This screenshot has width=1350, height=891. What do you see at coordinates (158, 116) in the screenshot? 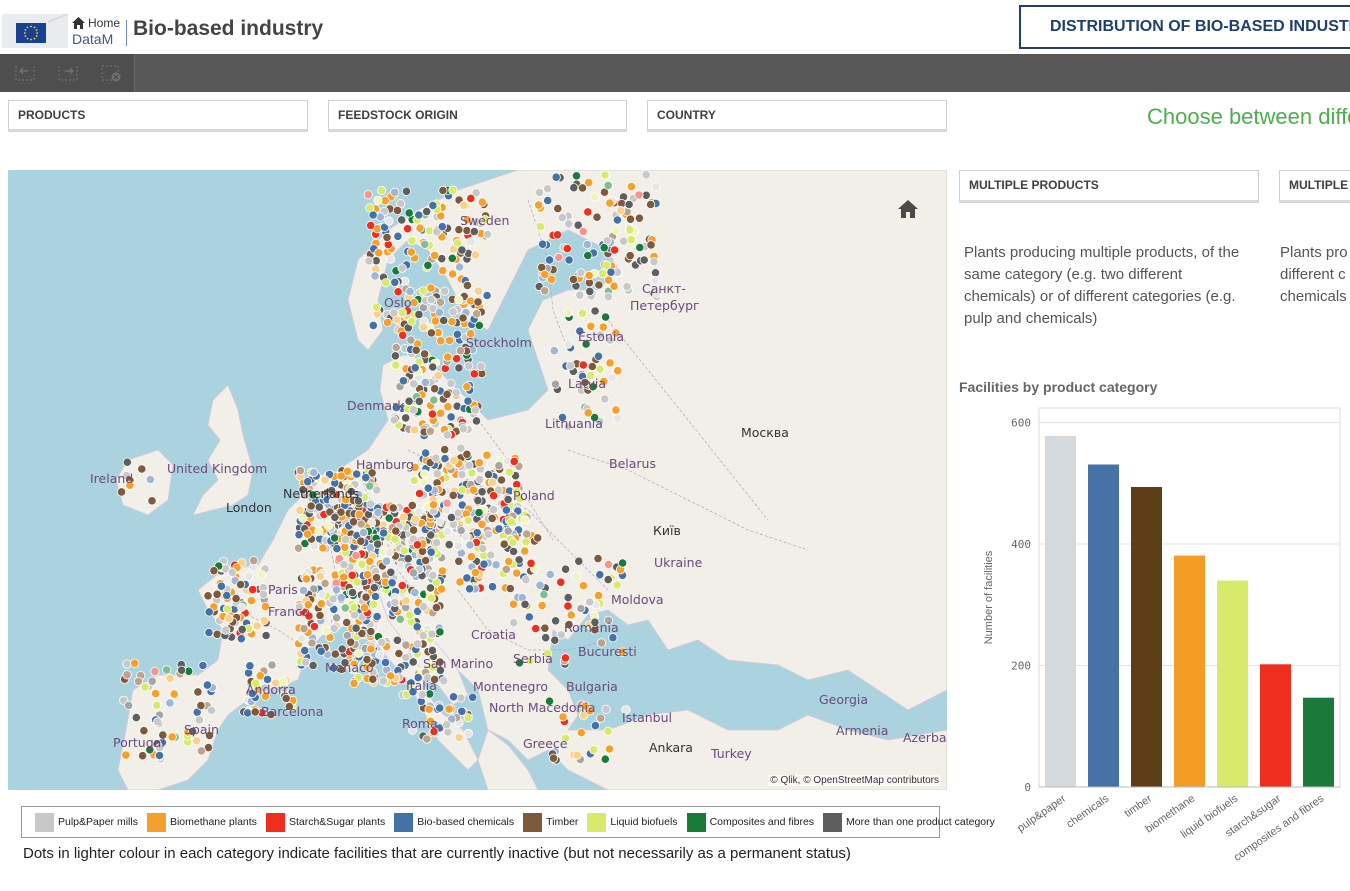
I see `filter-products: PRODUCTS` at bounding box center [158, 116].